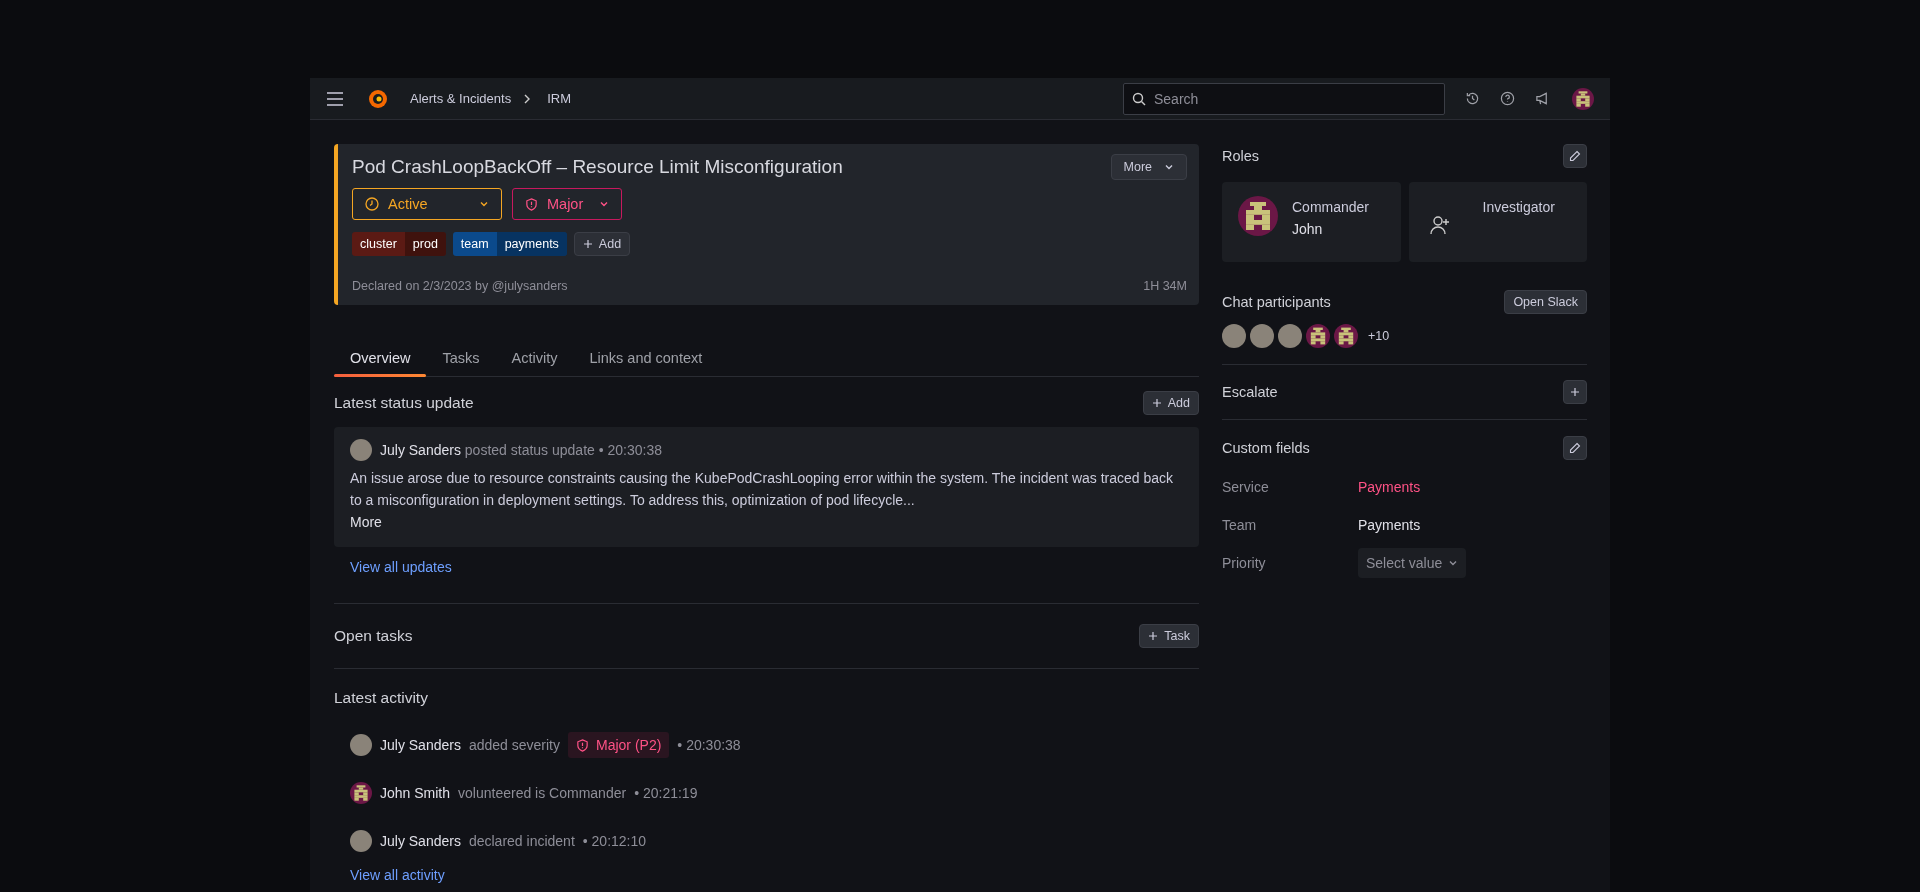 The height and width of the screenshot is (892, 1920). Describe the element at coordinates (666, 793) in the screenshot. I see `activity-time: • 20:21:19` at that location.